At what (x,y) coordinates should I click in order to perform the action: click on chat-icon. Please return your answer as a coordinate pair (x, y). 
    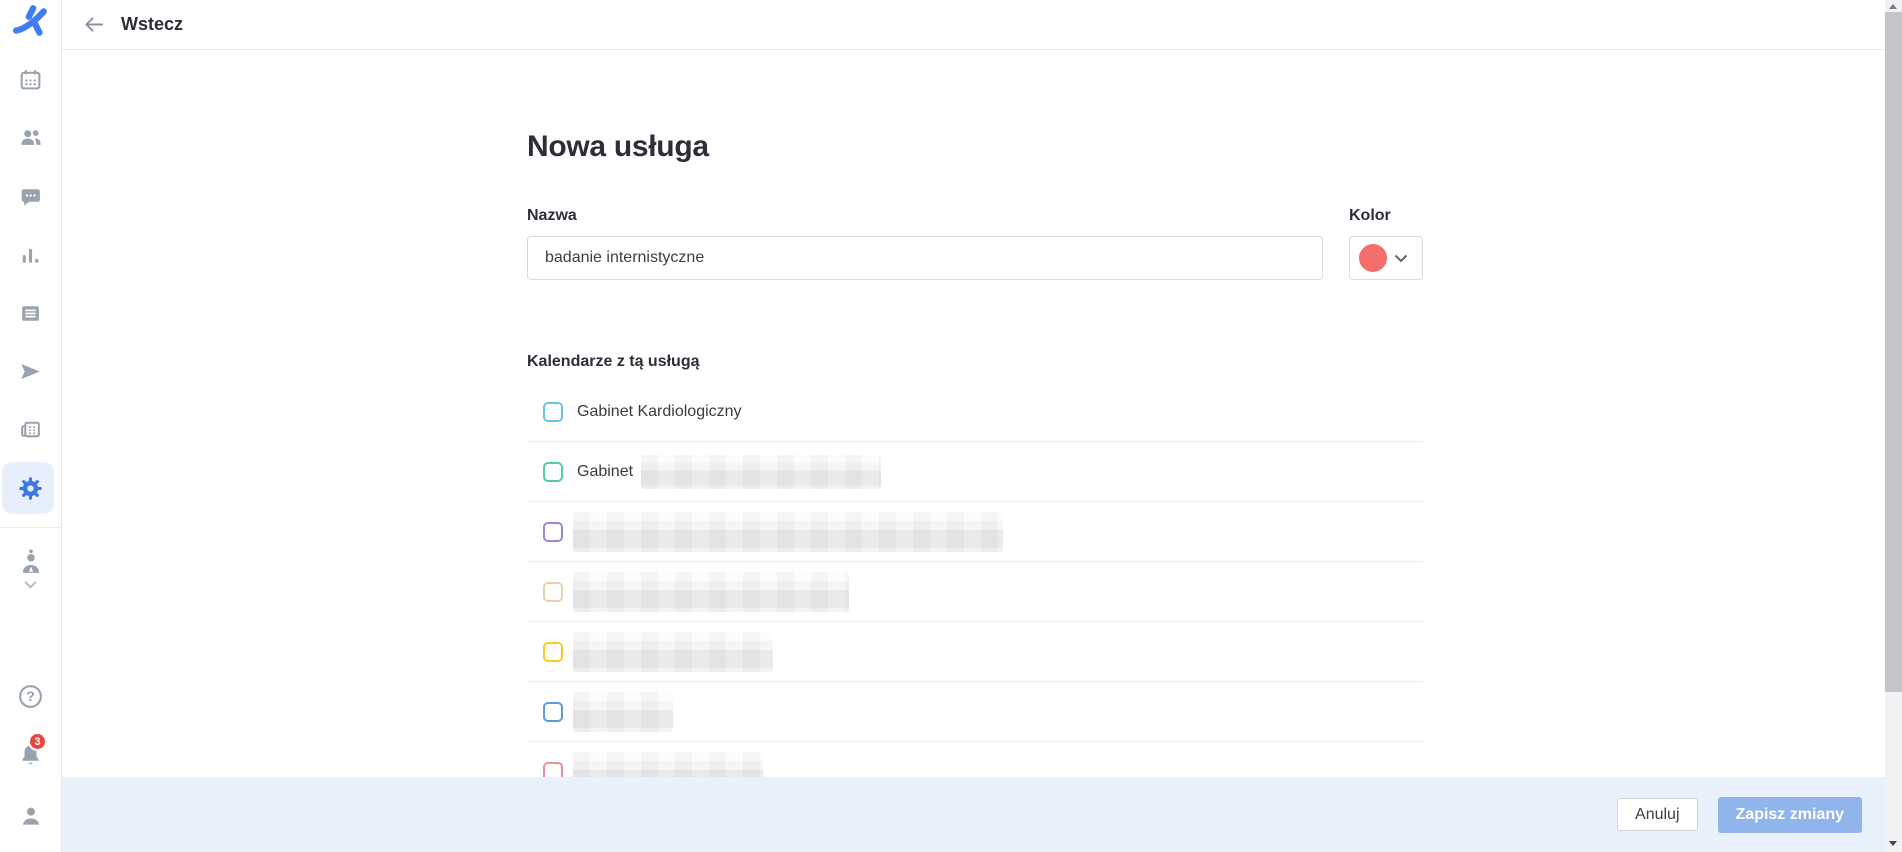
    Looking at the image, I should click on (30, 197).